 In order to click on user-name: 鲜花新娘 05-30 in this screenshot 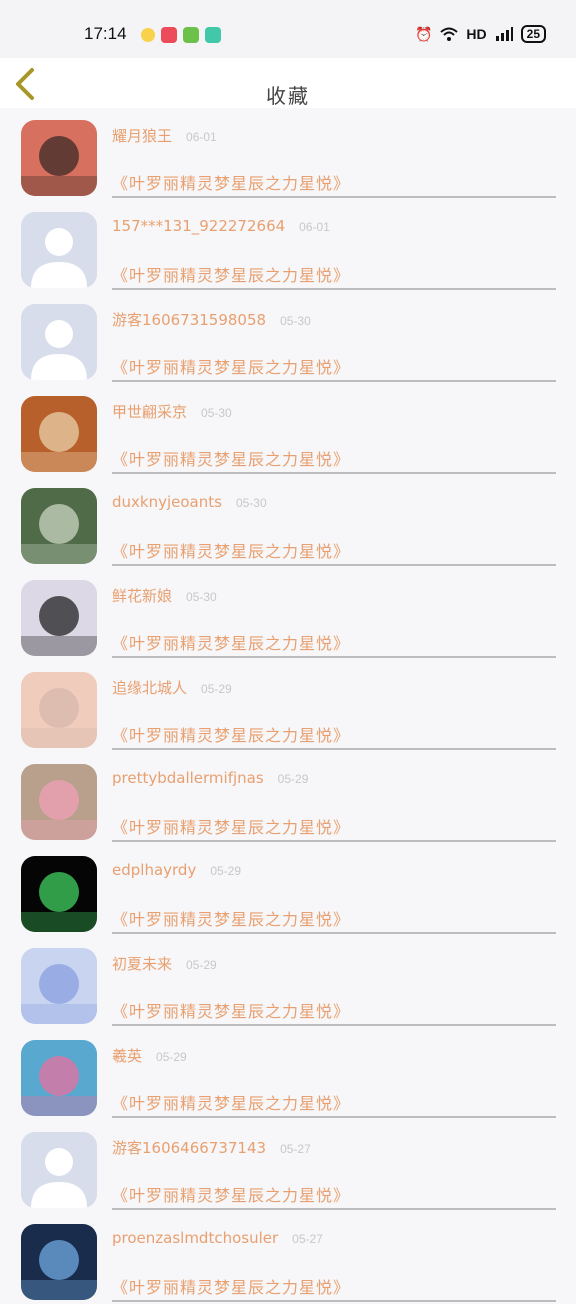, I will do `click(164, 595)`.